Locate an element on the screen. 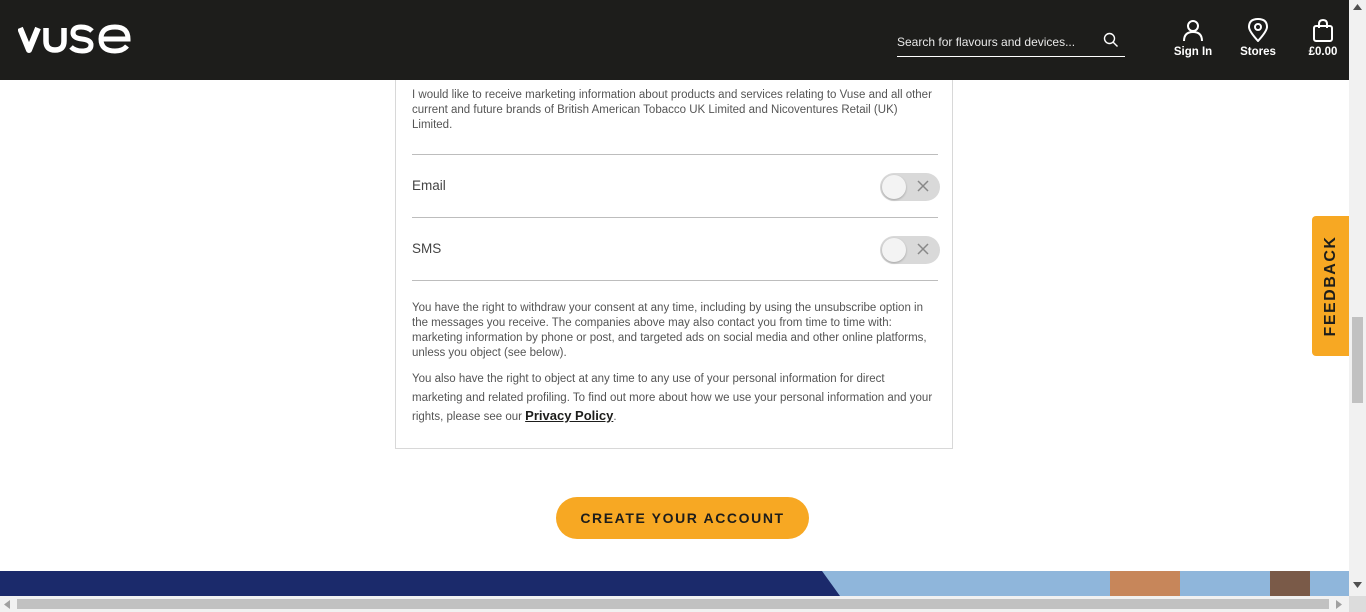  scroll-right-icon is located at coordinates (1339, 604).